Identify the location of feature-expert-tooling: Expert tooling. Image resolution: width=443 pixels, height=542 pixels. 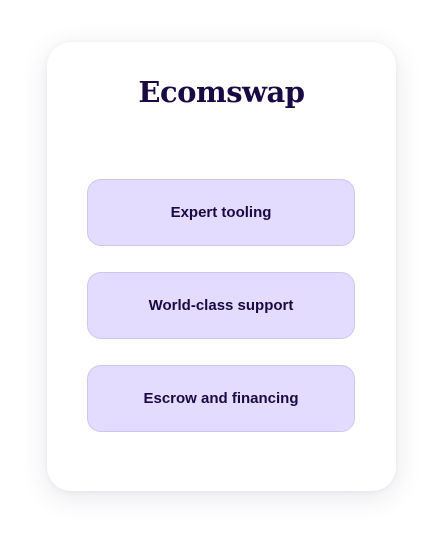
(221, 212).